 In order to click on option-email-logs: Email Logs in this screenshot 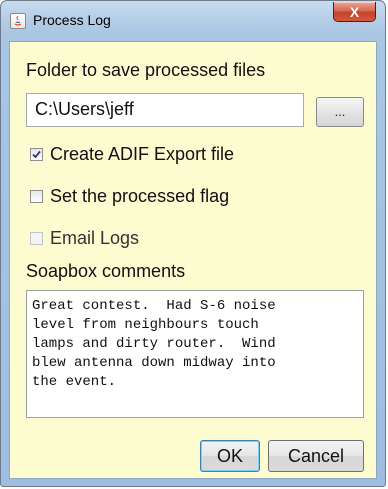, I will do `click(84, 238)`.